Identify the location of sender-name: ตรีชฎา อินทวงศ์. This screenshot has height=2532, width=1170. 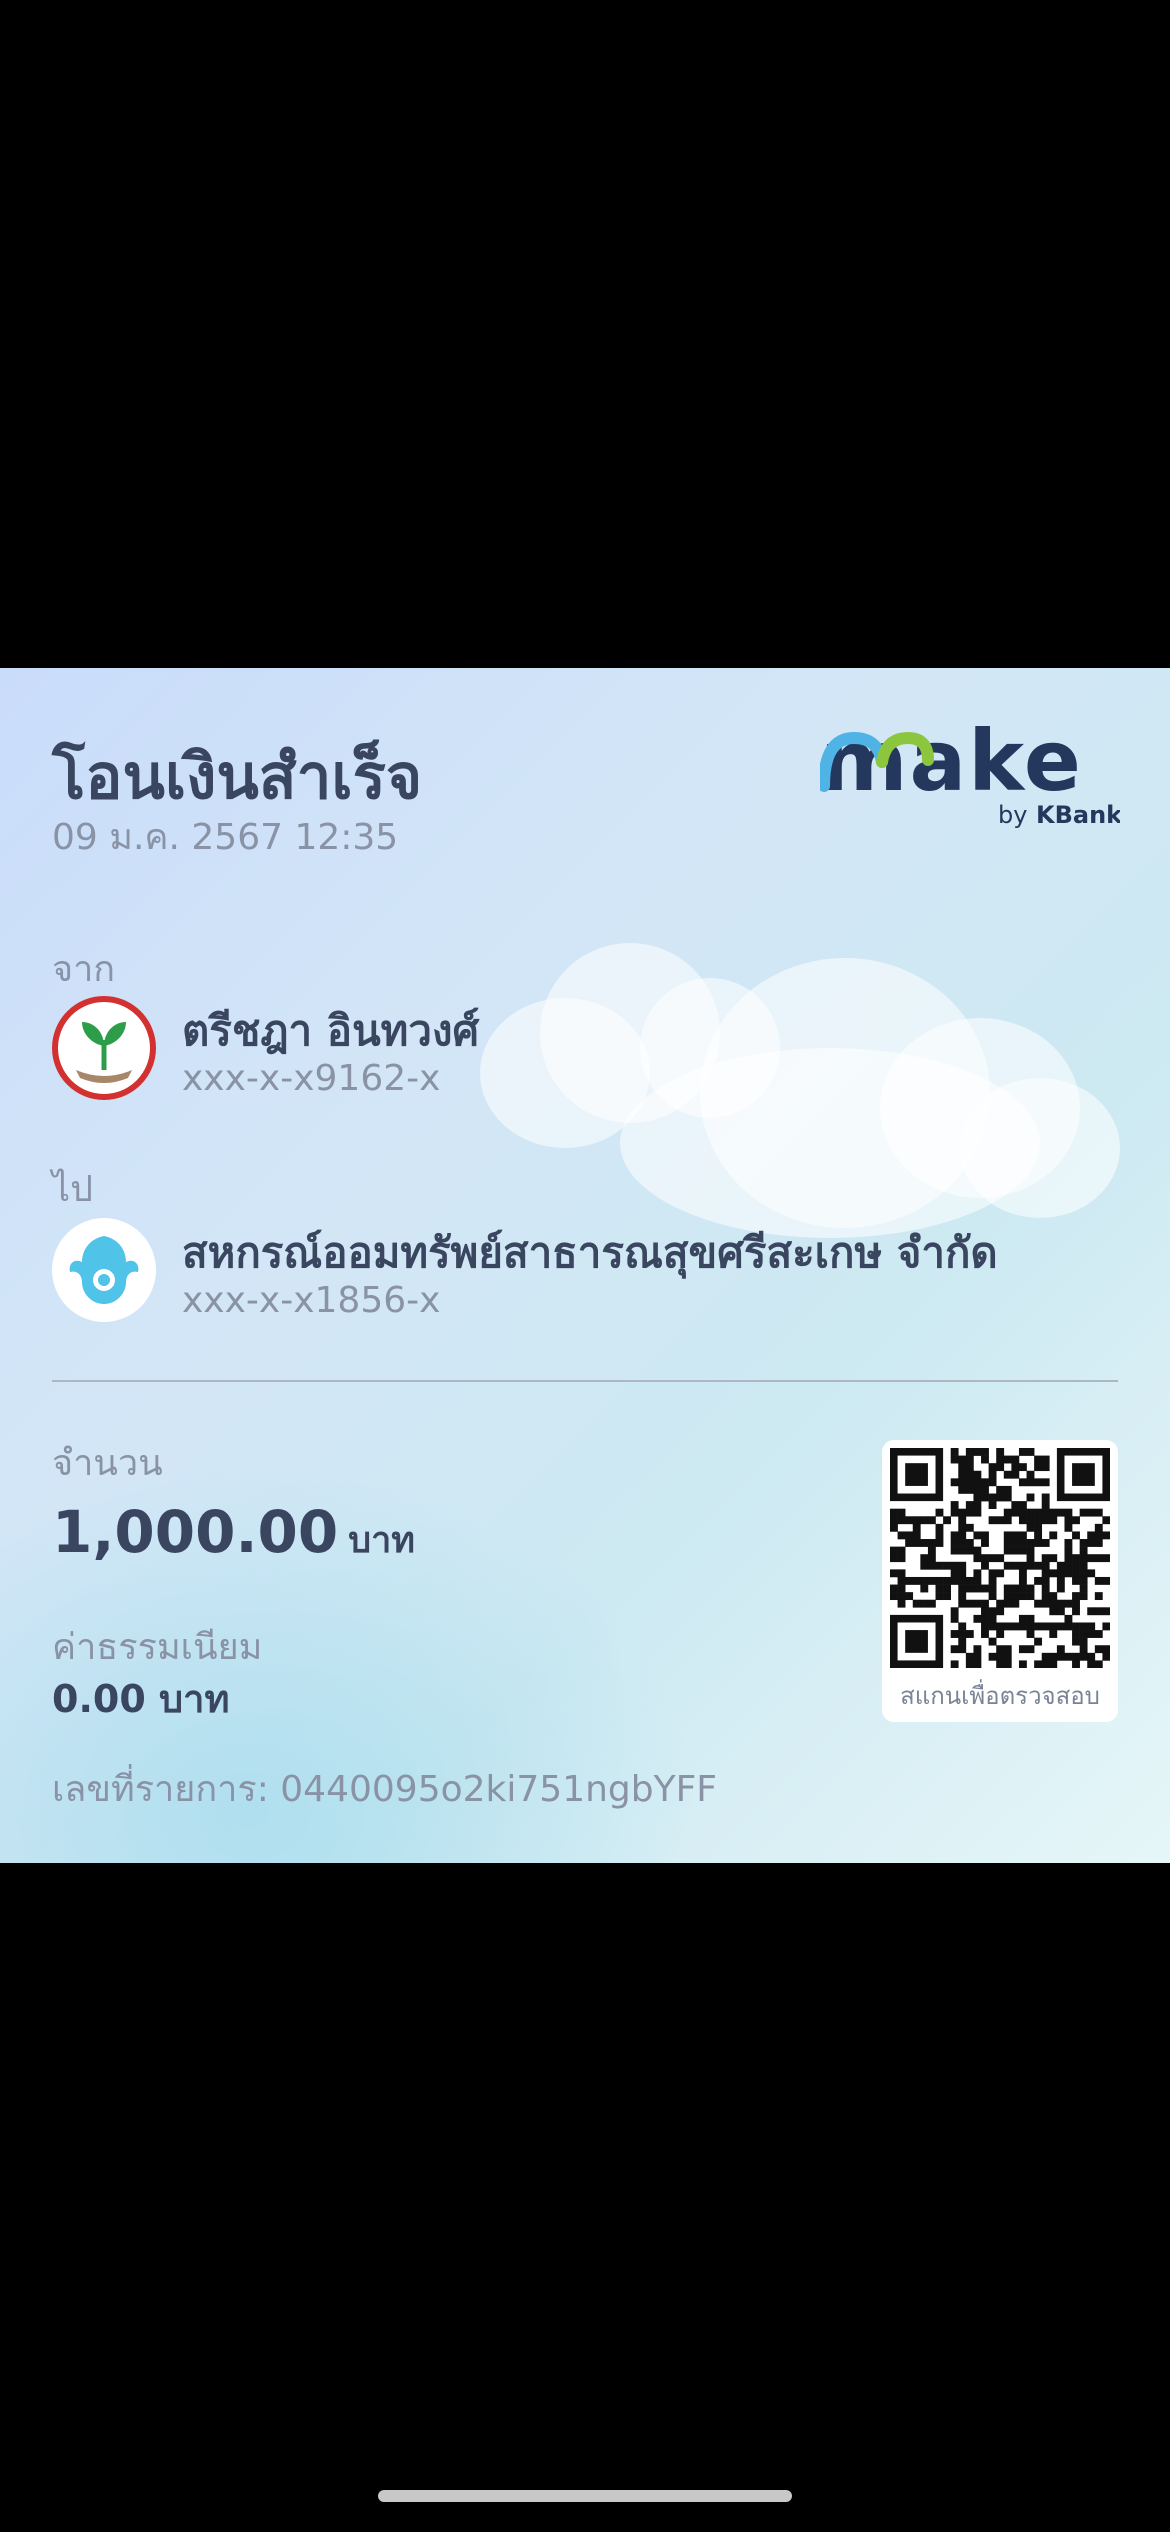
(331, 1030).